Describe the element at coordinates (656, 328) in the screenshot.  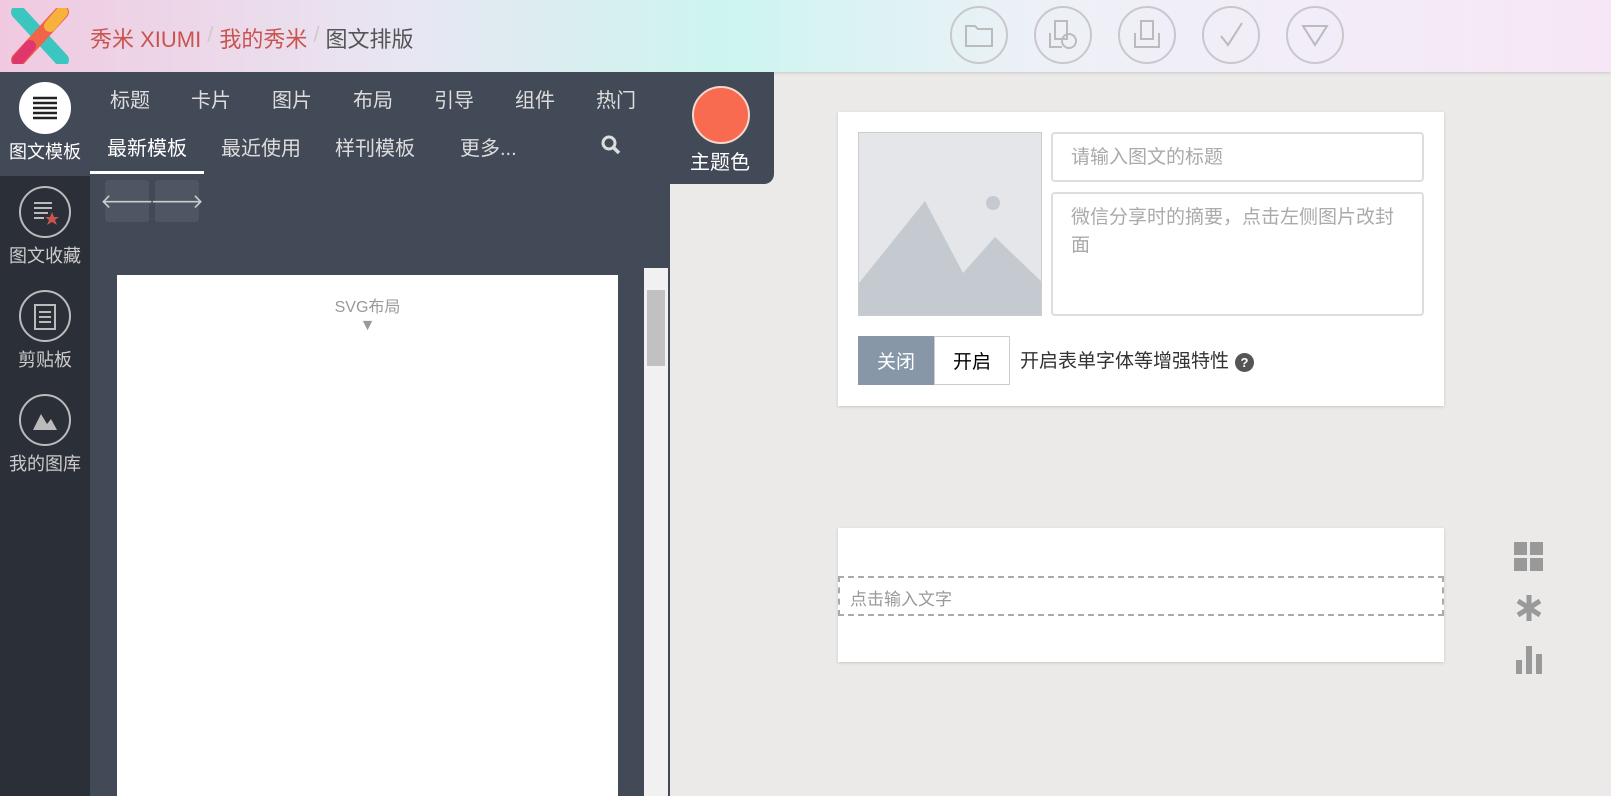
I see `scrollbar-thumb` at that location.